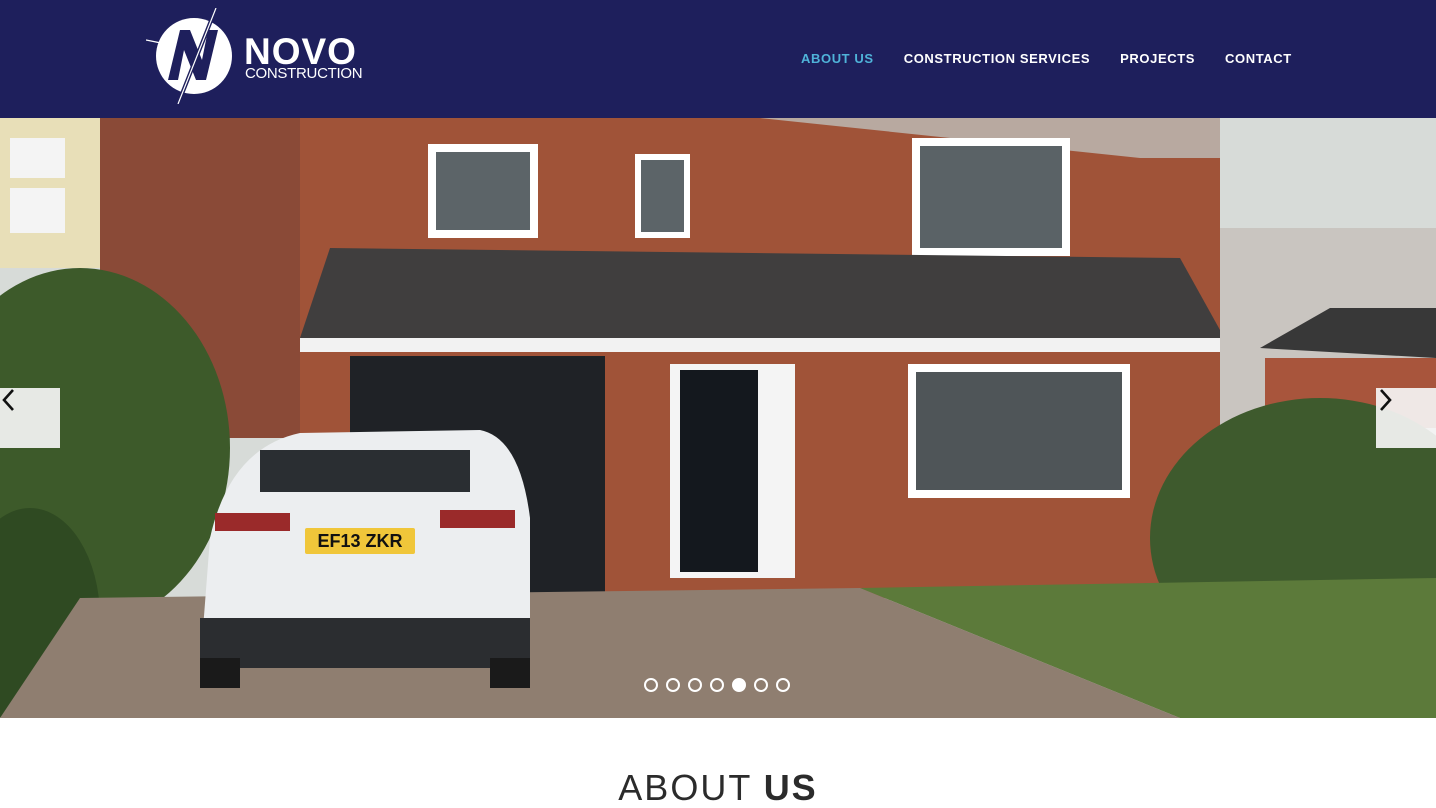  I want to click on nav-construction-services: CONSTRUCTION SERVICES, so click(997, 58).